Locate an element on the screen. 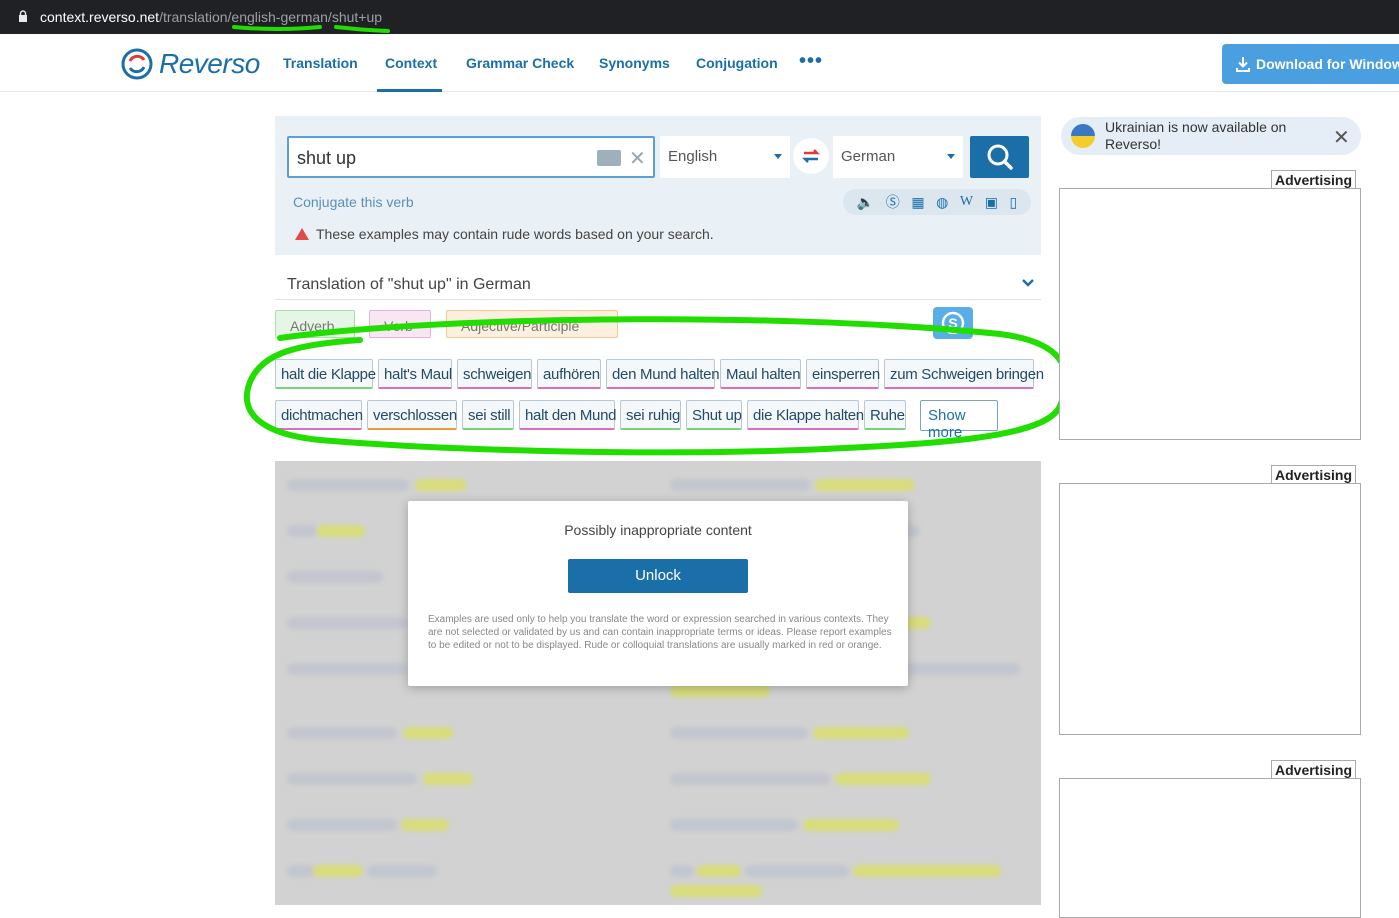  notice-text: Ukrainian is now available on Reverso! is located at coordinates (1196, 135).